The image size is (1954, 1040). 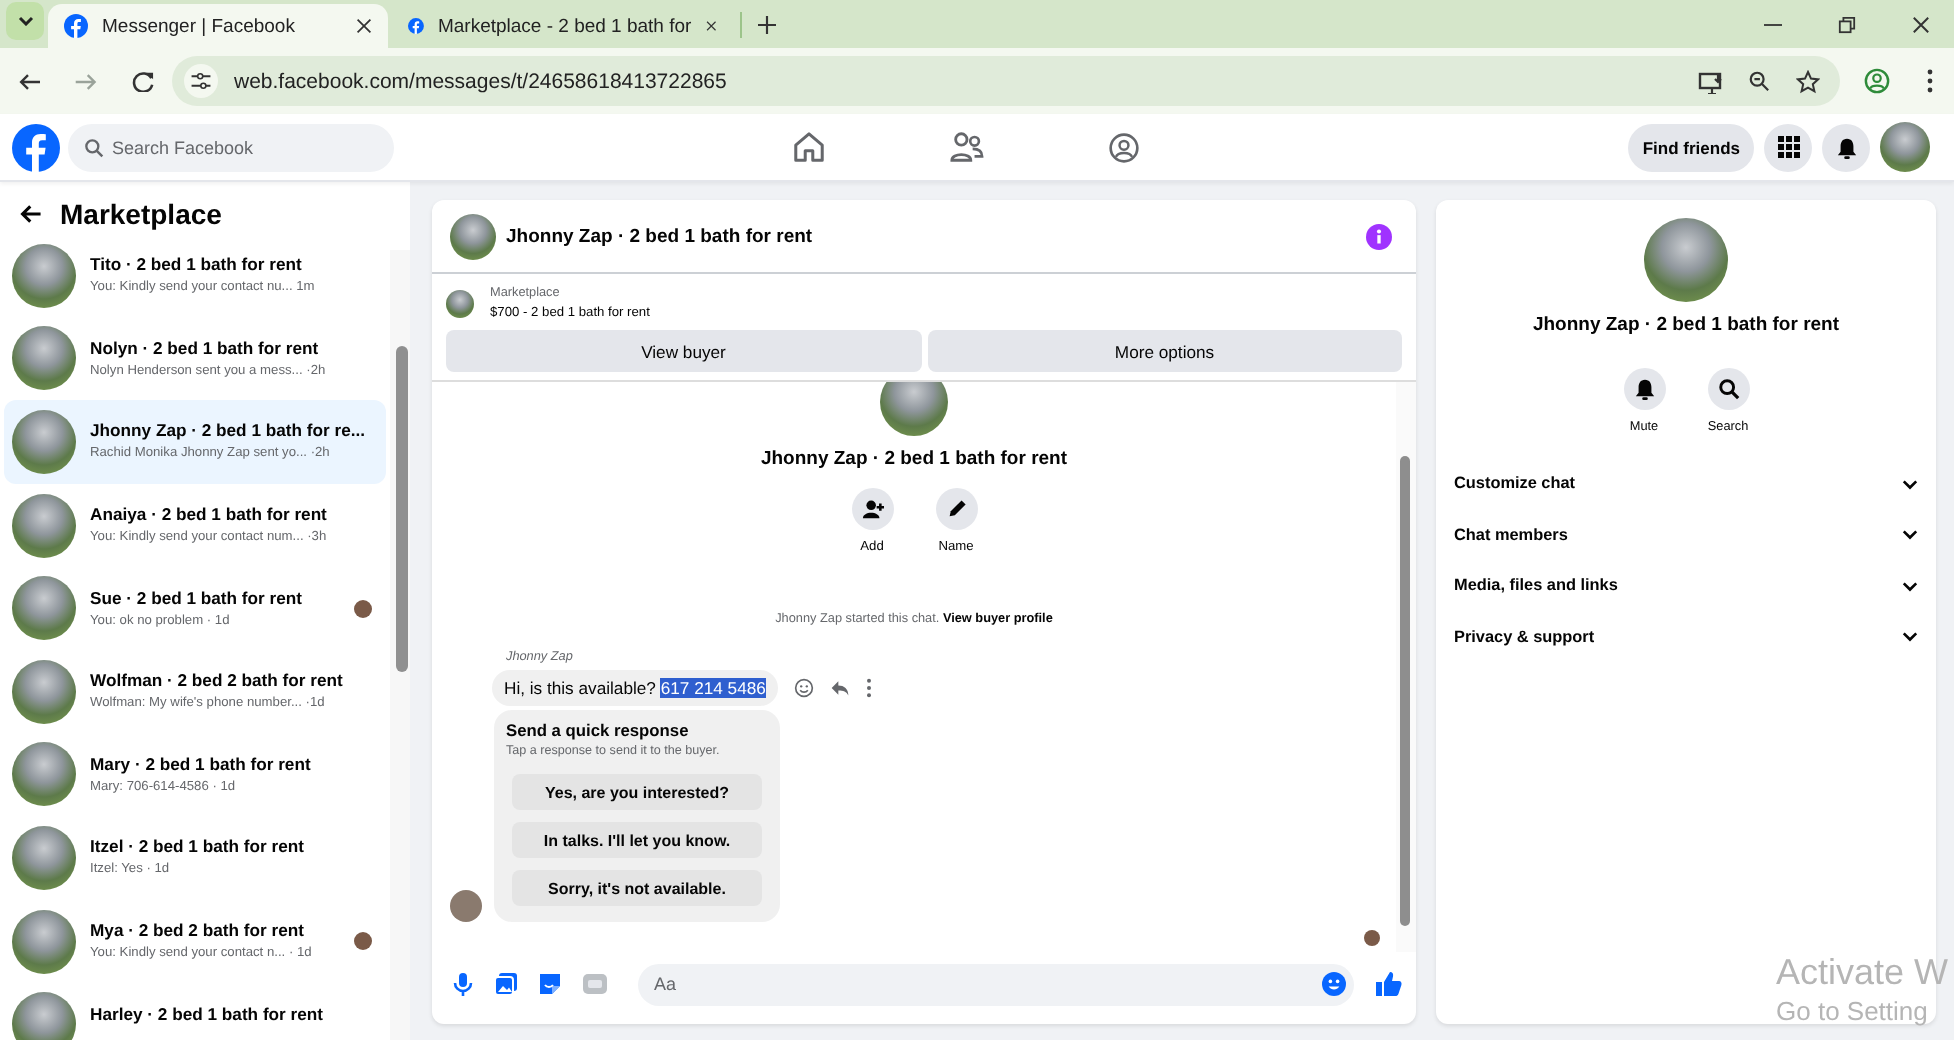 I want to click on quick-response-title: Send a quick response, so click(x=598, y=730).